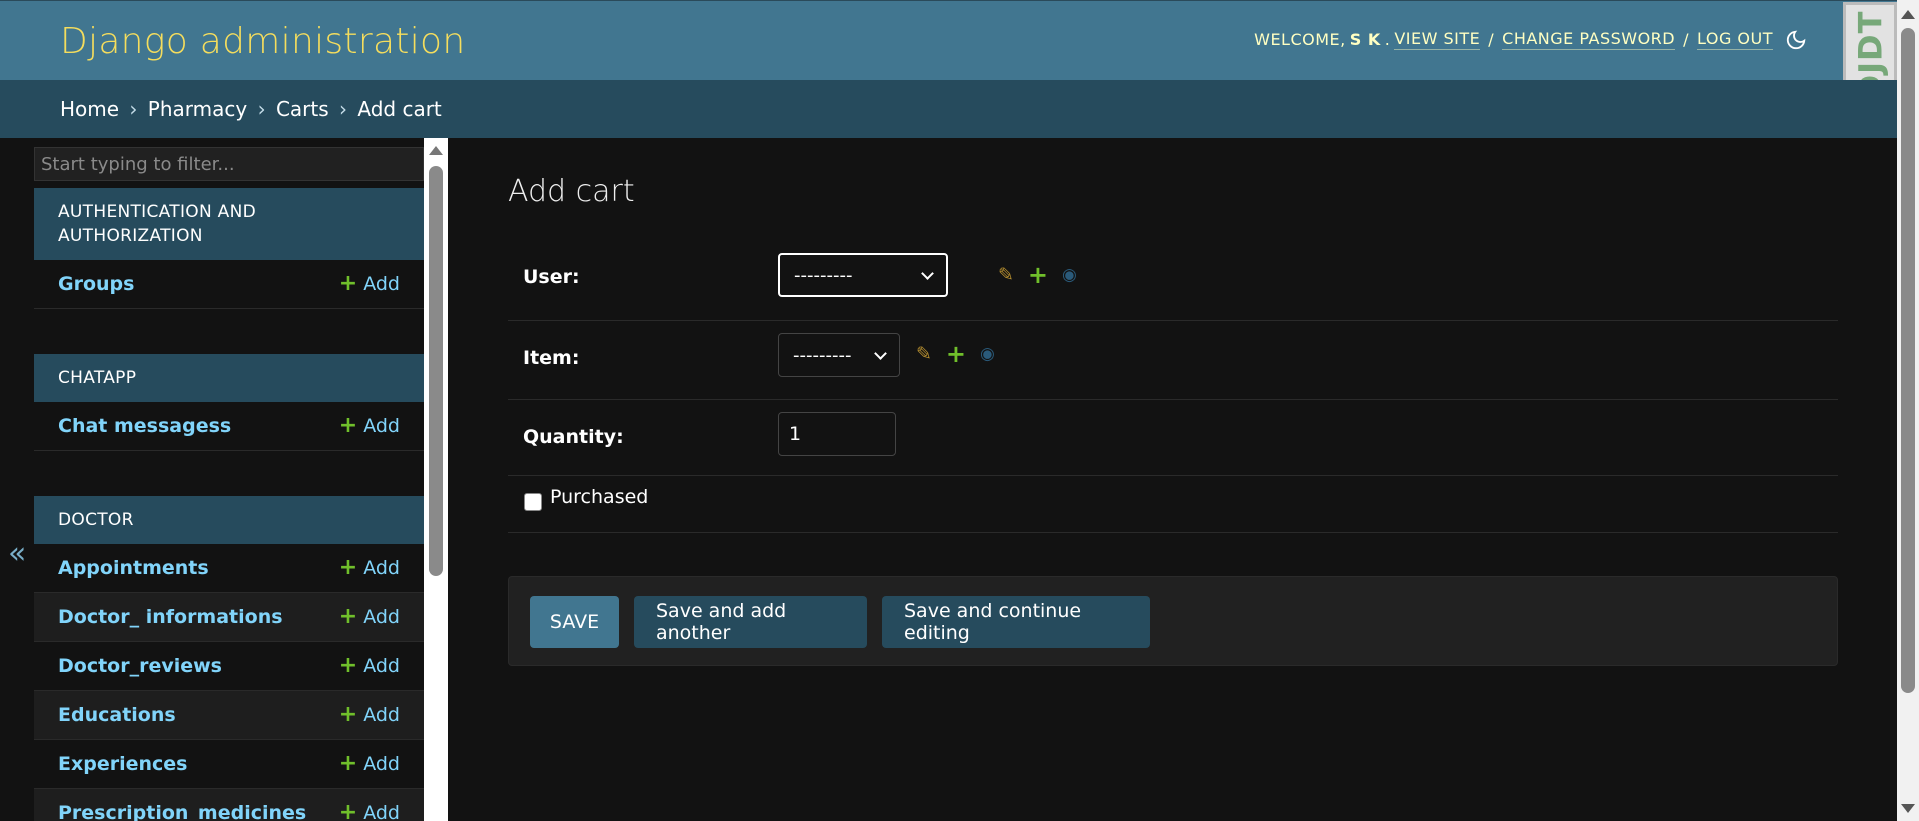 This screenshot has width=1919, height=821. I want to click on form-row-item: Item:, so click(1173, 360).